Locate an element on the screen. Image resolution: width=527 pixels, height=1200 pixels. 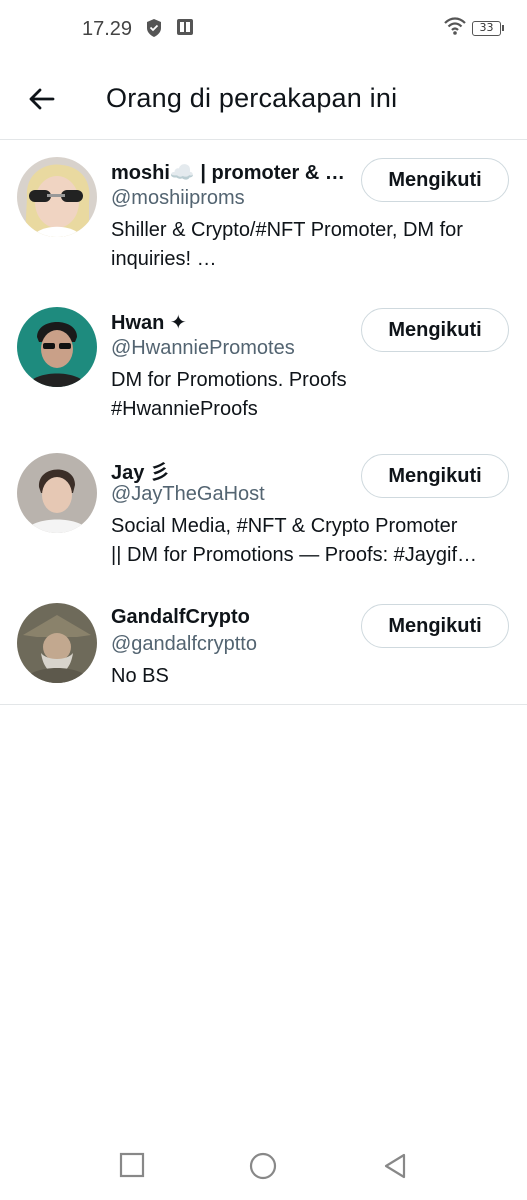
circle-icon is located at coordinates (263, 1166).